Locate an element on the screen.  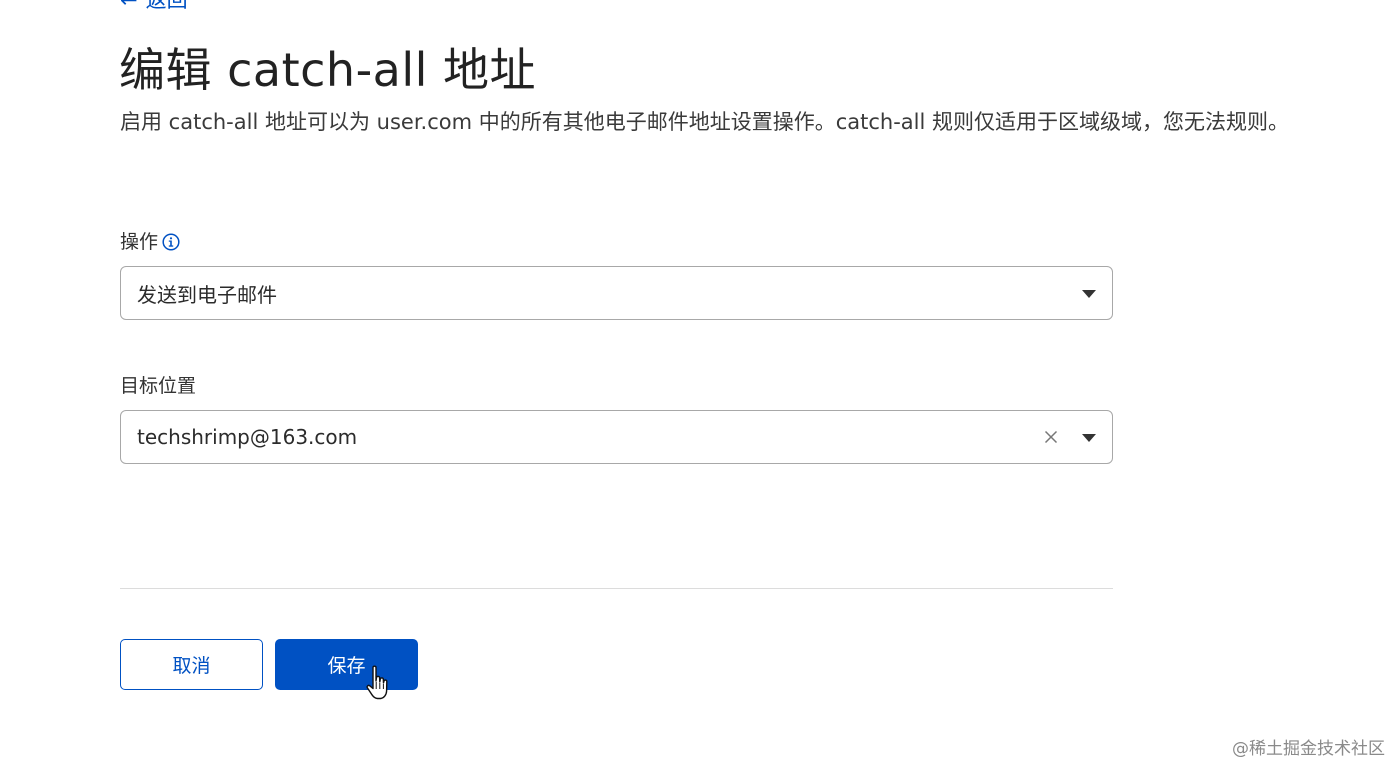
action-label-text: 操作 is located at coordinates (139, 242).